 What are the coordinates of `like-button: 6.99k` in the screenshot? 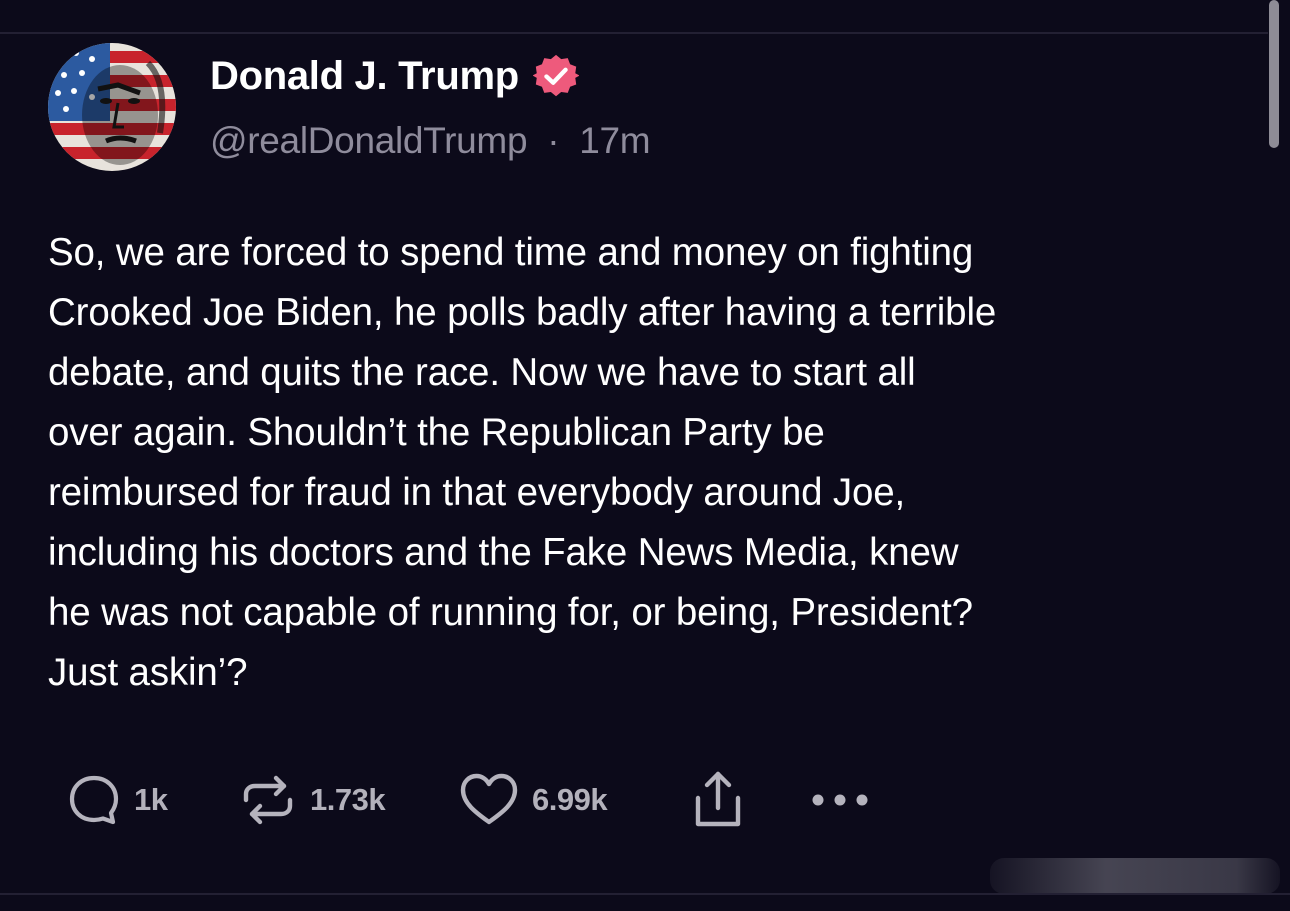 It's located at (533, 800).